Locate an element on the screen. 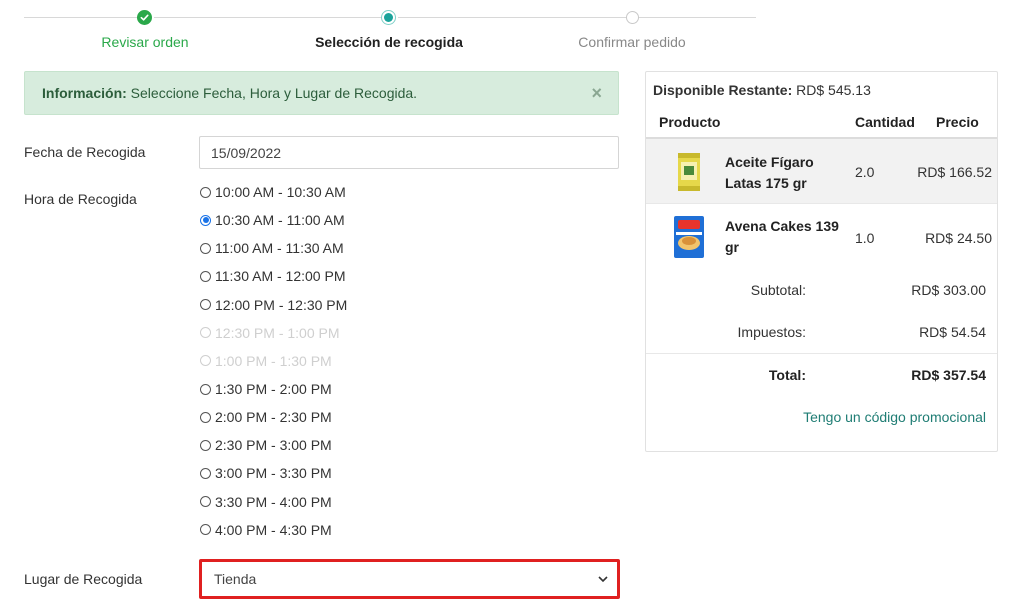 Image resolution: width=1012 pixels, height=601 pixels. pickup-date-label: Fecha de Recogida is located at coordinates (85, 152).